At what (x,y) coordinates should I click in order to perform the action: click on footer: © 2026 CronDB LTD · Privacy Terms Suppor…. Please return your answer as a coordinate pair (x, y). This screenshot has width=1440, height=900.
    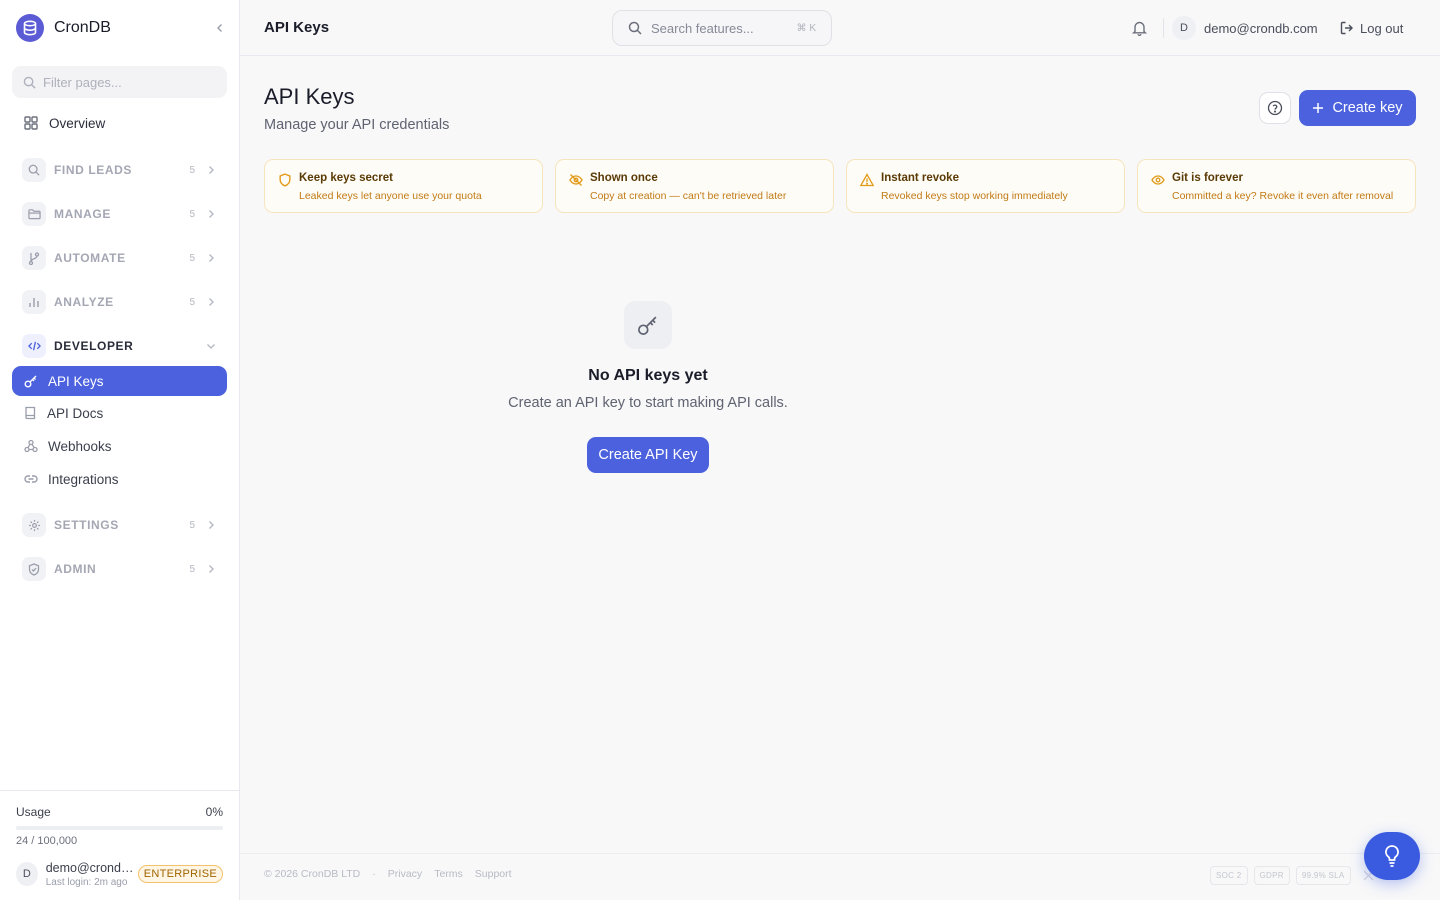
    Looking at the image, I should click on (840, 876).